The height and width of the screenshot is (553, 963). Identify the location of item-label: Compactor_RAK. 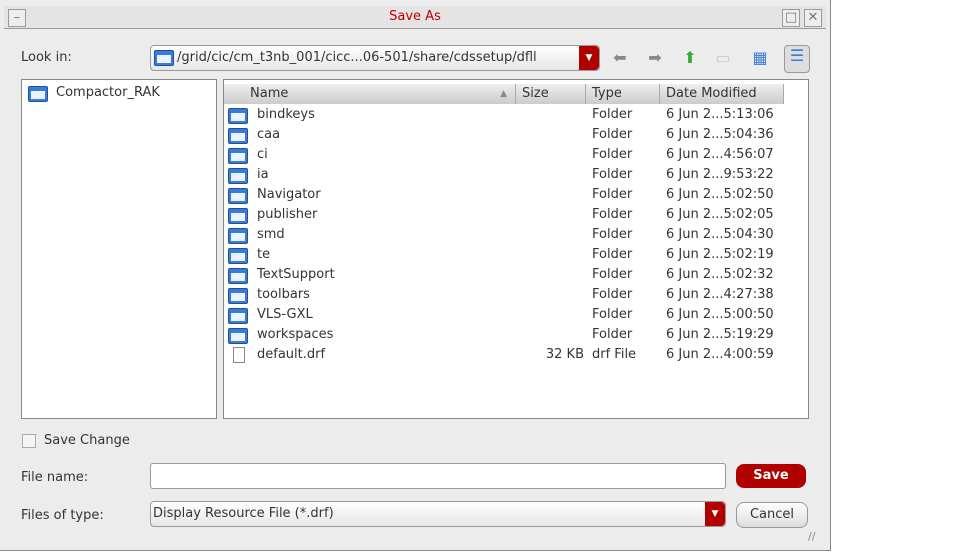
(108, 92).